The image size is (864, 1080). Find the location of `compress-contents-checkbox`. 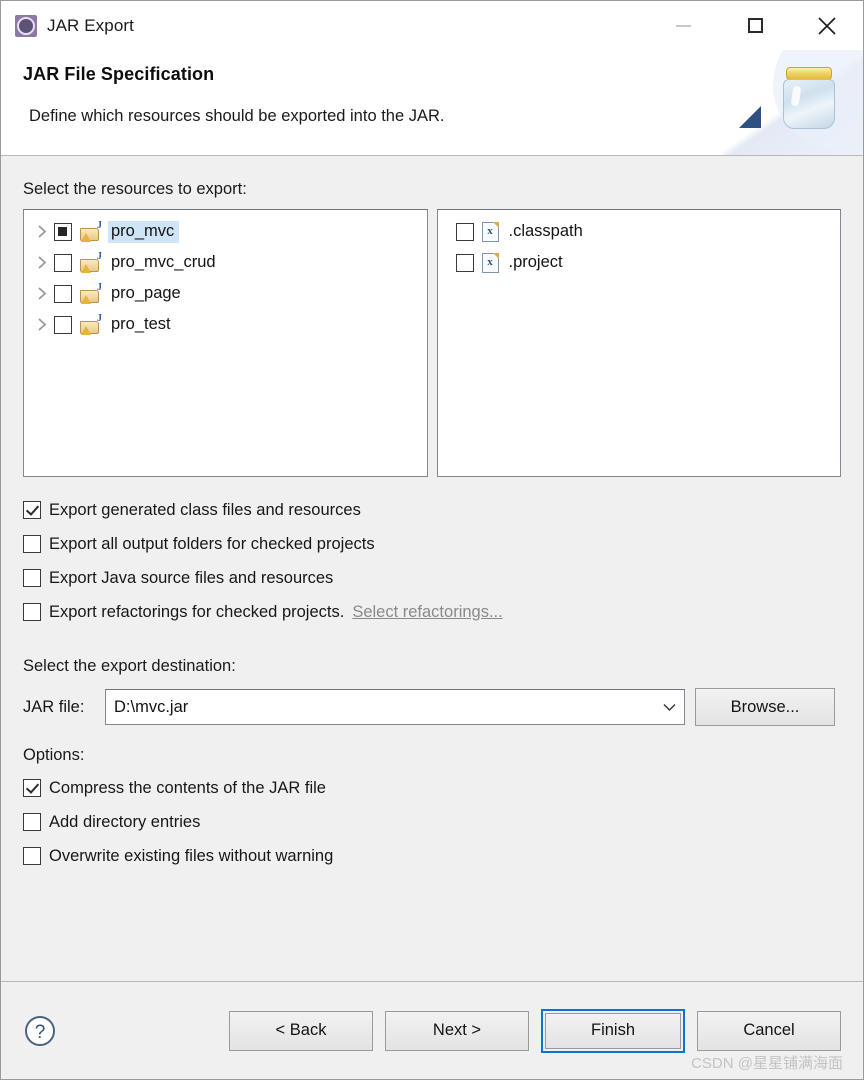

compress-contents-checkbox is located at coordinates (32, 788).